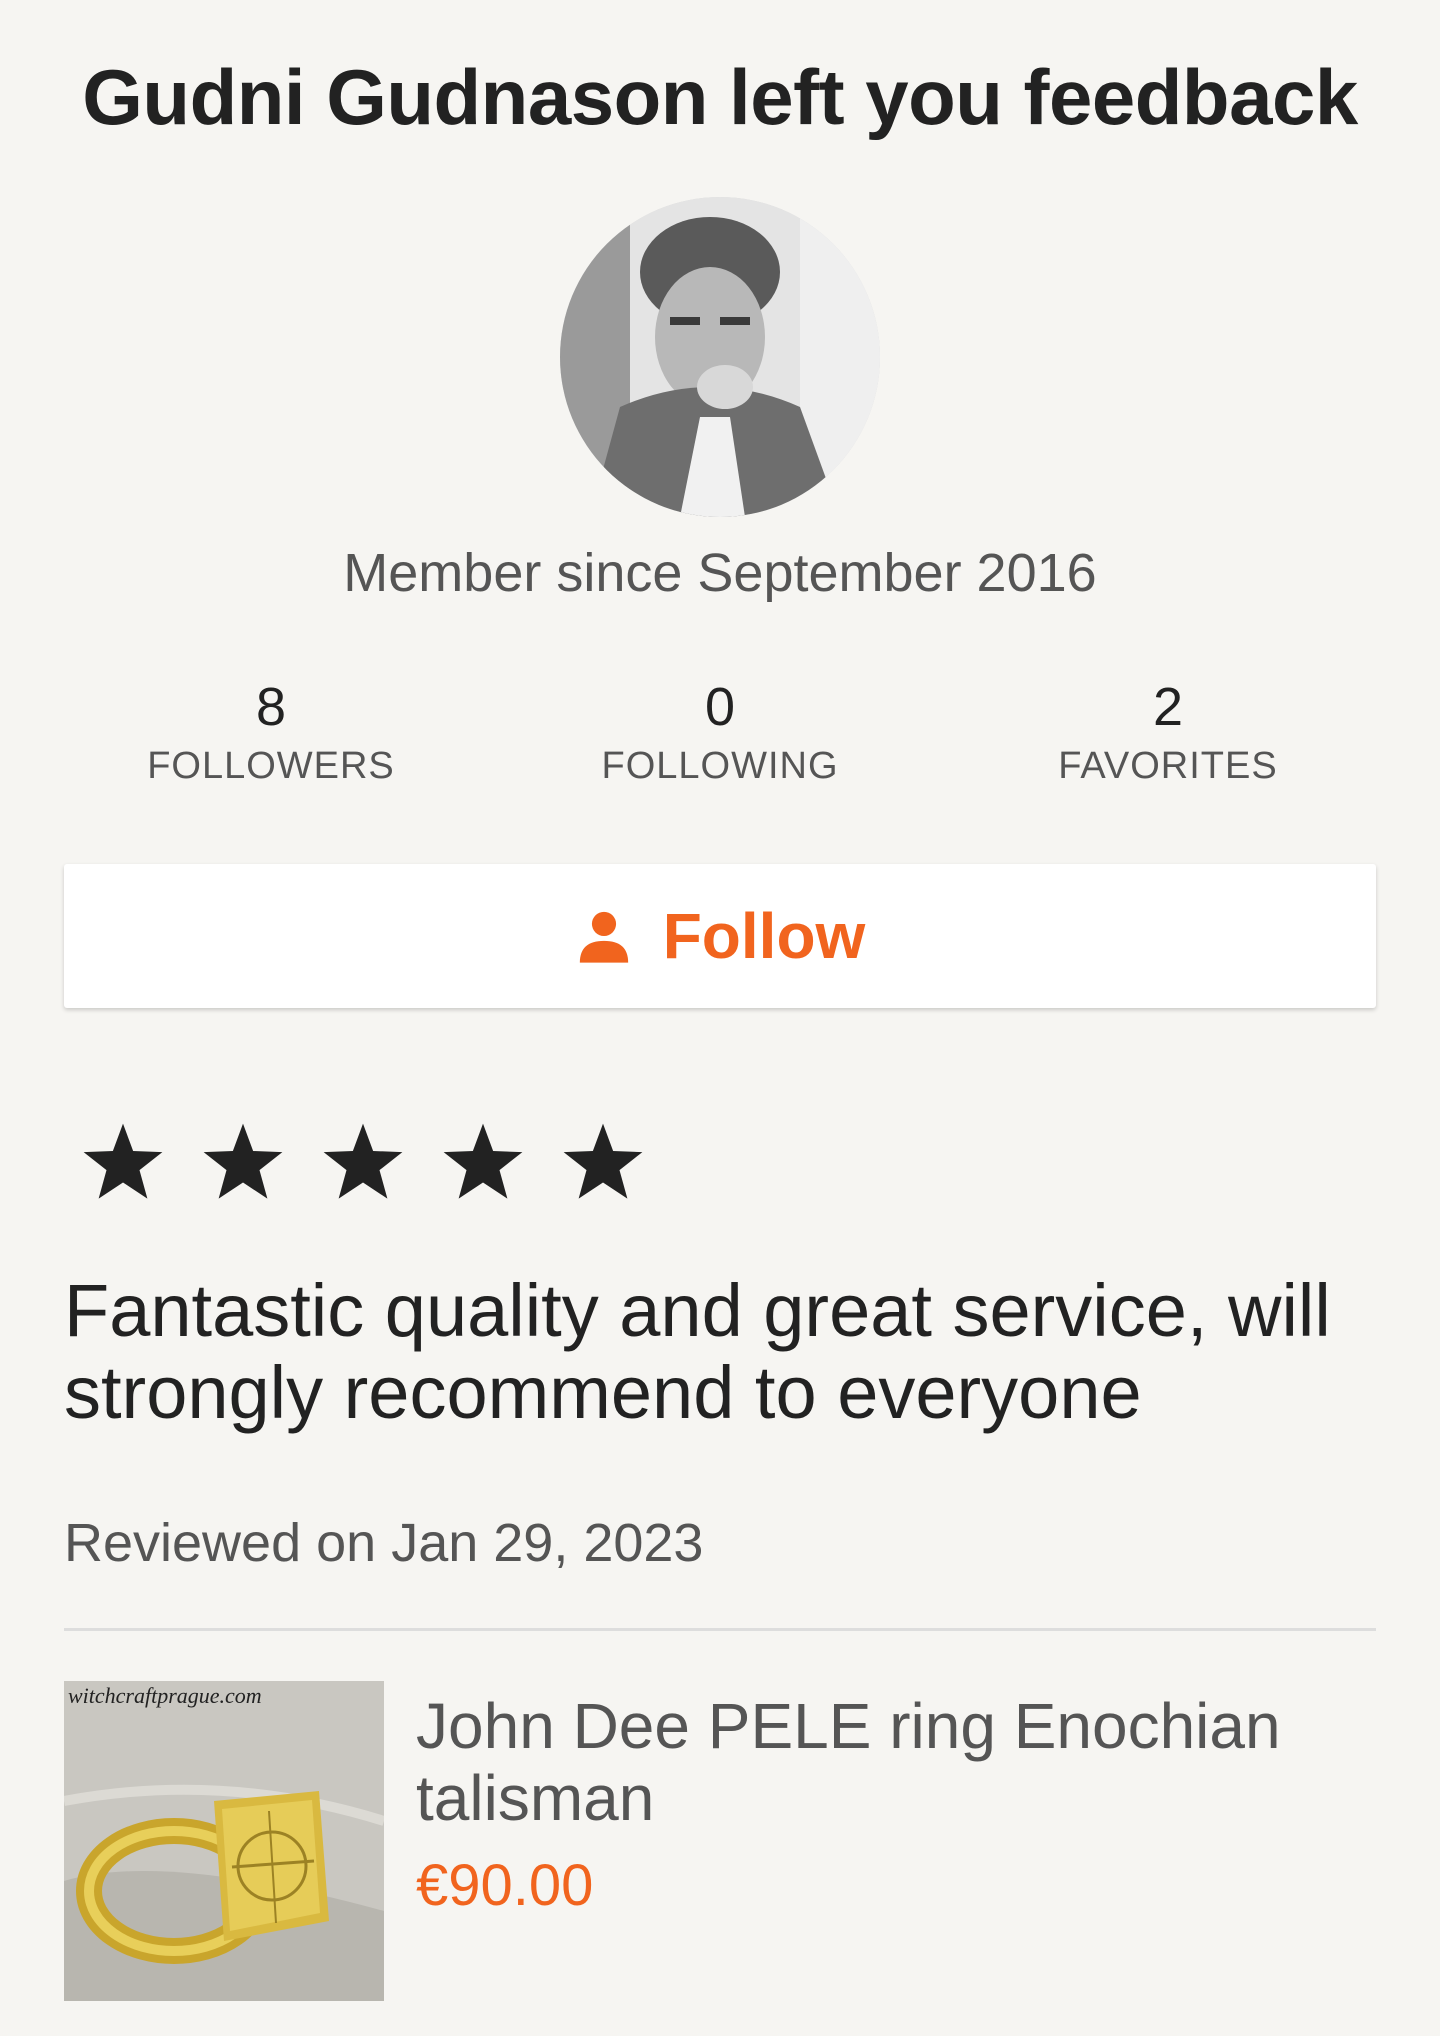 The height and width of the screenshot is (2036, 1440). I want to click on followers-count: 8, so click(271, 707).